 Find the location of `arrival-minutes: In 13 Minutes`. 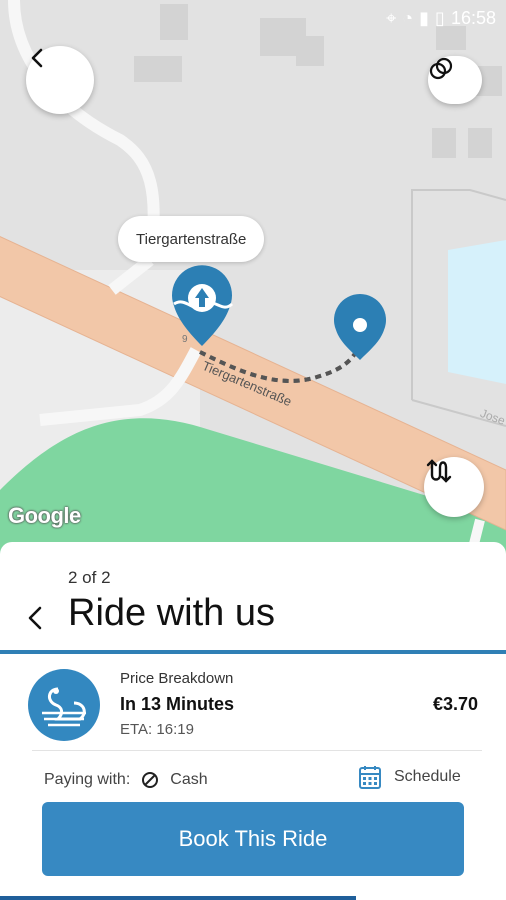

arrival-minutes: In 13 Minutes is located at coordinates (177, 704).